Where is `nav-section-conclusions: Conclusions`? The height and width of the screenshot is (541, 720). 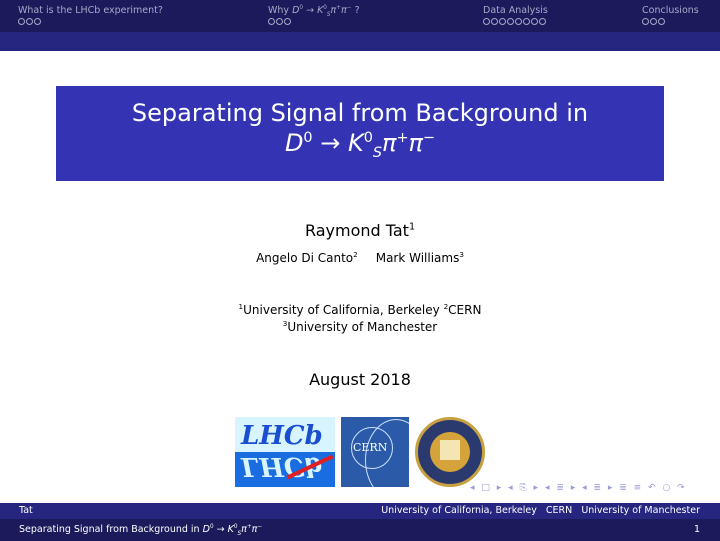 nav-section-conclusions: Conclusions is located at coordinates (670, 16).